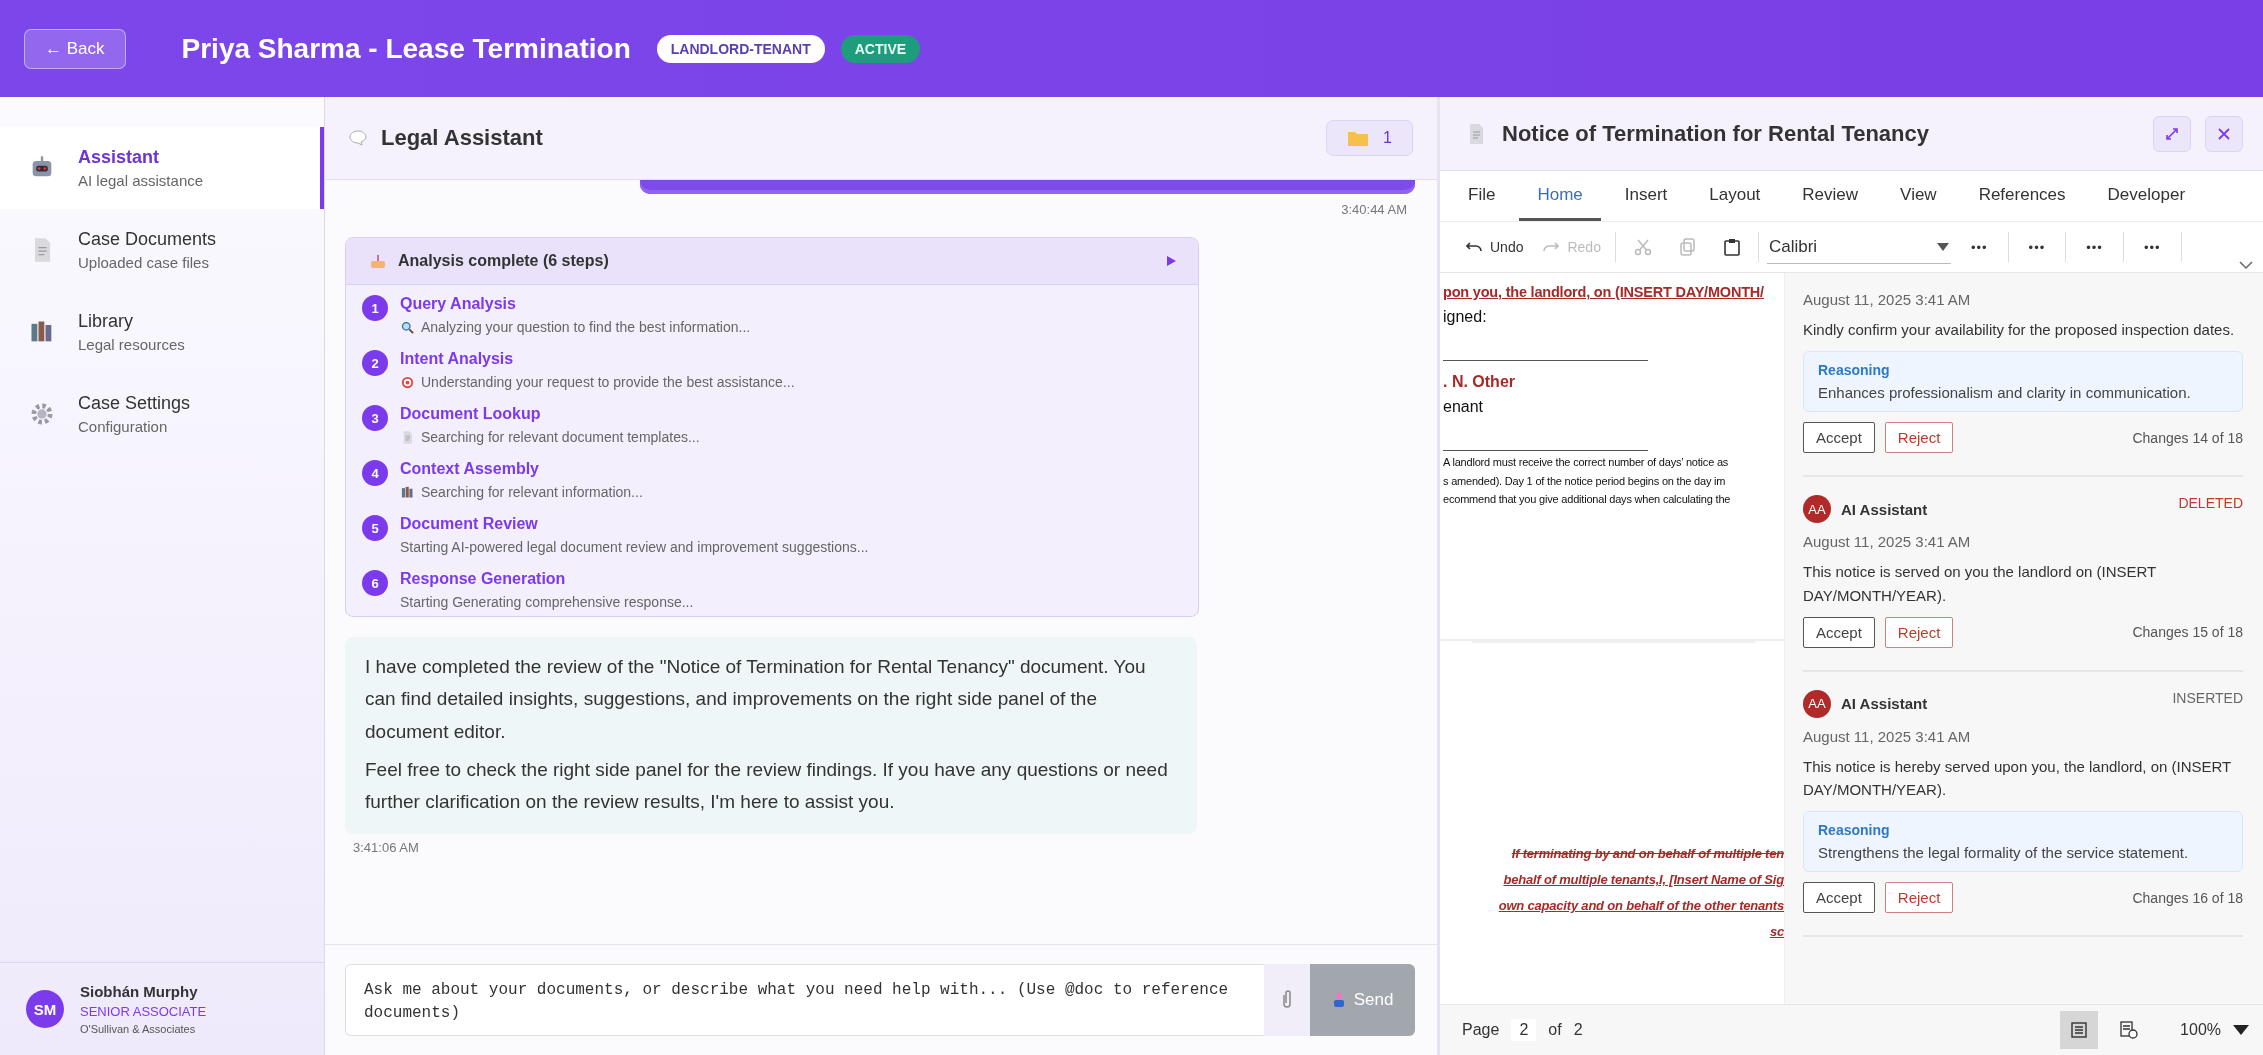  Describe the element at coordinates (483, 579) in the screenshot. I see `step-title: Response Generation` at that location.